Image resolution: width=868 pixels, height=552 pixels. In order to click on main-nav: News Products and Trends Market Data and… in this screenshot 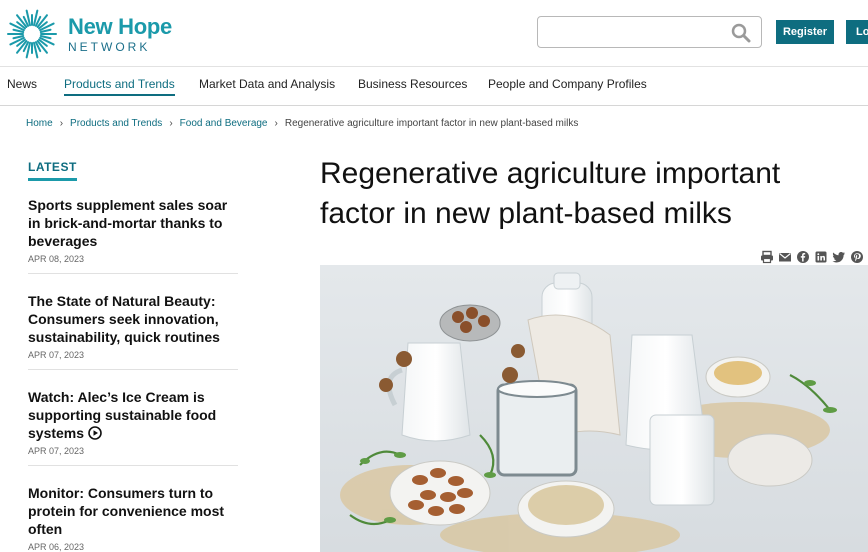, I will do `click(434, 86)`.